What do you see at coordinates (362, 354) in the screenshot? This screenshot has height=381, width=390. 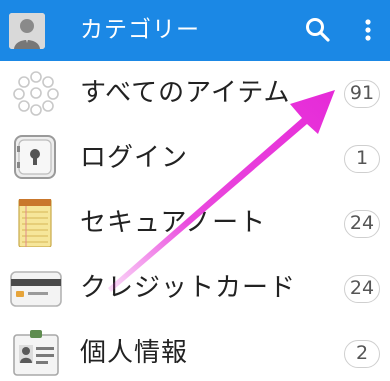 I see `count-badge: 2` at bounding box center [362, 354].